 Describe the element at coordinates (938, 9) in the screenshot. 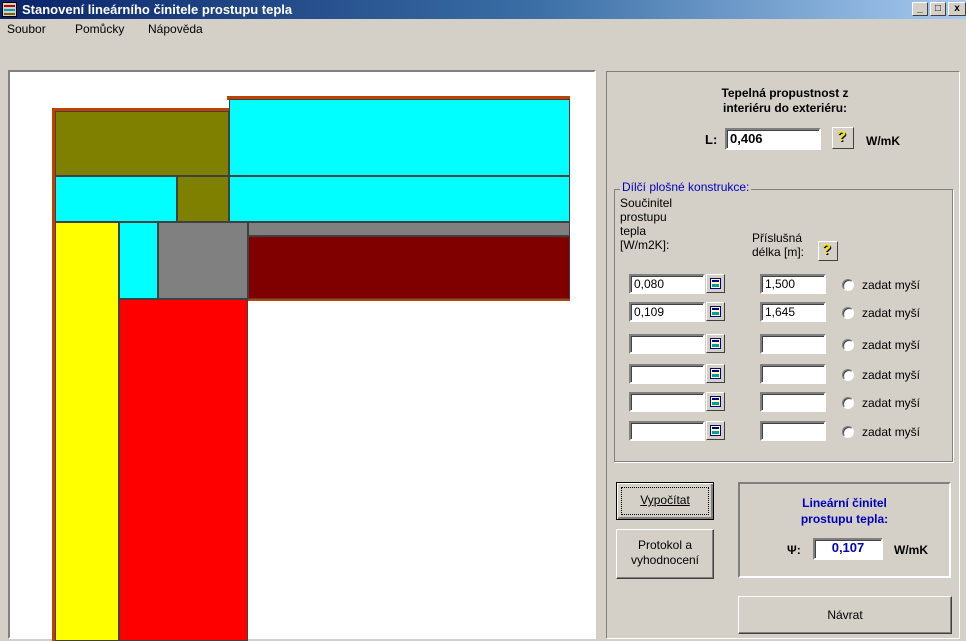

I see `maximize-button: □` at that location.